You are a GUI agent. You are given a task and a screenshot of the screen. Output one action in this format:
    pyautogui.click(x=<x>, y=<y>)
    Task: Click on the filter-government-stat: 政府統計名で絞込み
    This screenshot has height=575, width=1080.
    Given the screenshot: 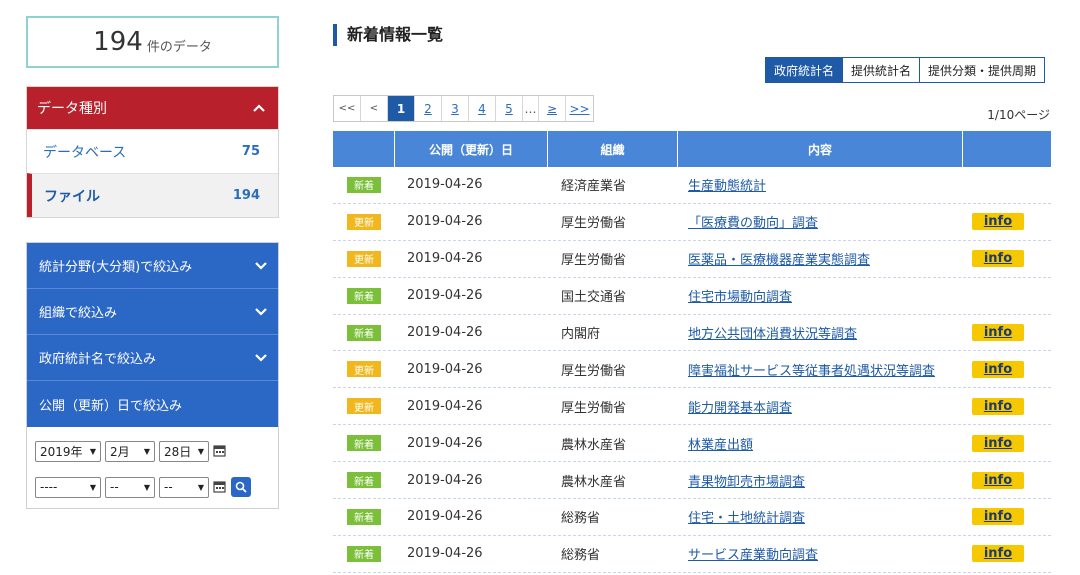 What is the action you would take?
    pyautogui.click(x=152, y=358)
    